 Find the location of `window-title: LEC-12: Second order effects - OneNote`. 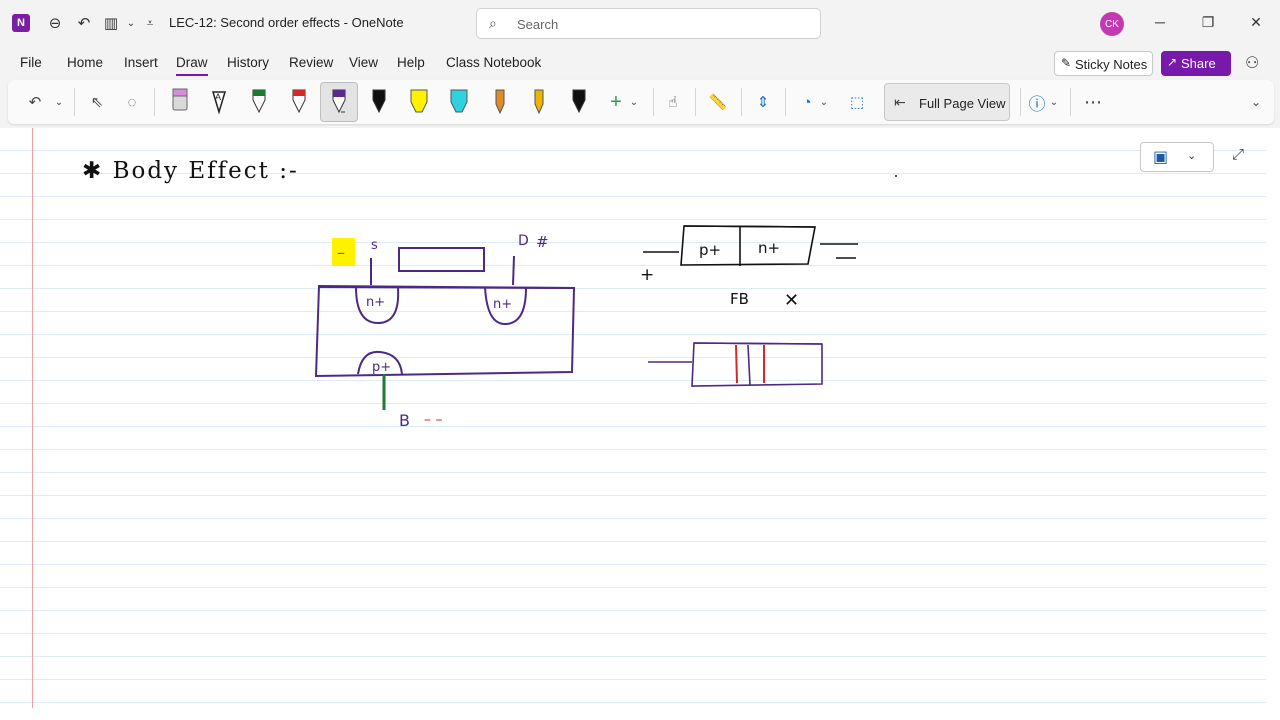

window-title: LEC-12: Second order effects - OneNote is located at coordinates (286, 22).